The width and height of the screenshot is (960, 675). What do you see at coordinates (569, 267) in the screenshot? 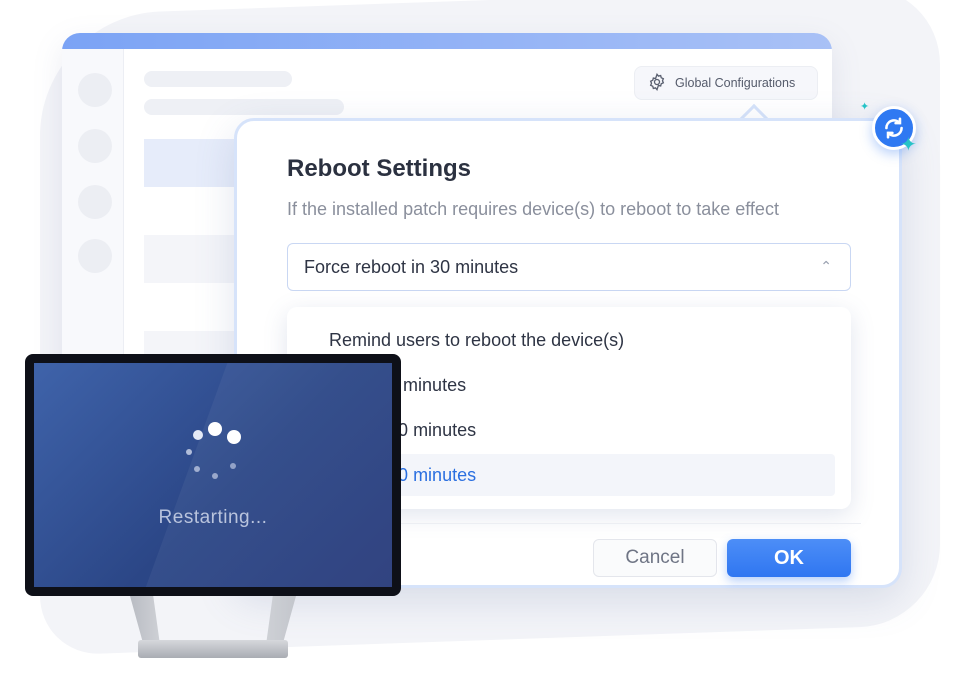
I see `reboot-option-select: Force reboot in 30 minutes ⌃` at bounding box center [569, 267].